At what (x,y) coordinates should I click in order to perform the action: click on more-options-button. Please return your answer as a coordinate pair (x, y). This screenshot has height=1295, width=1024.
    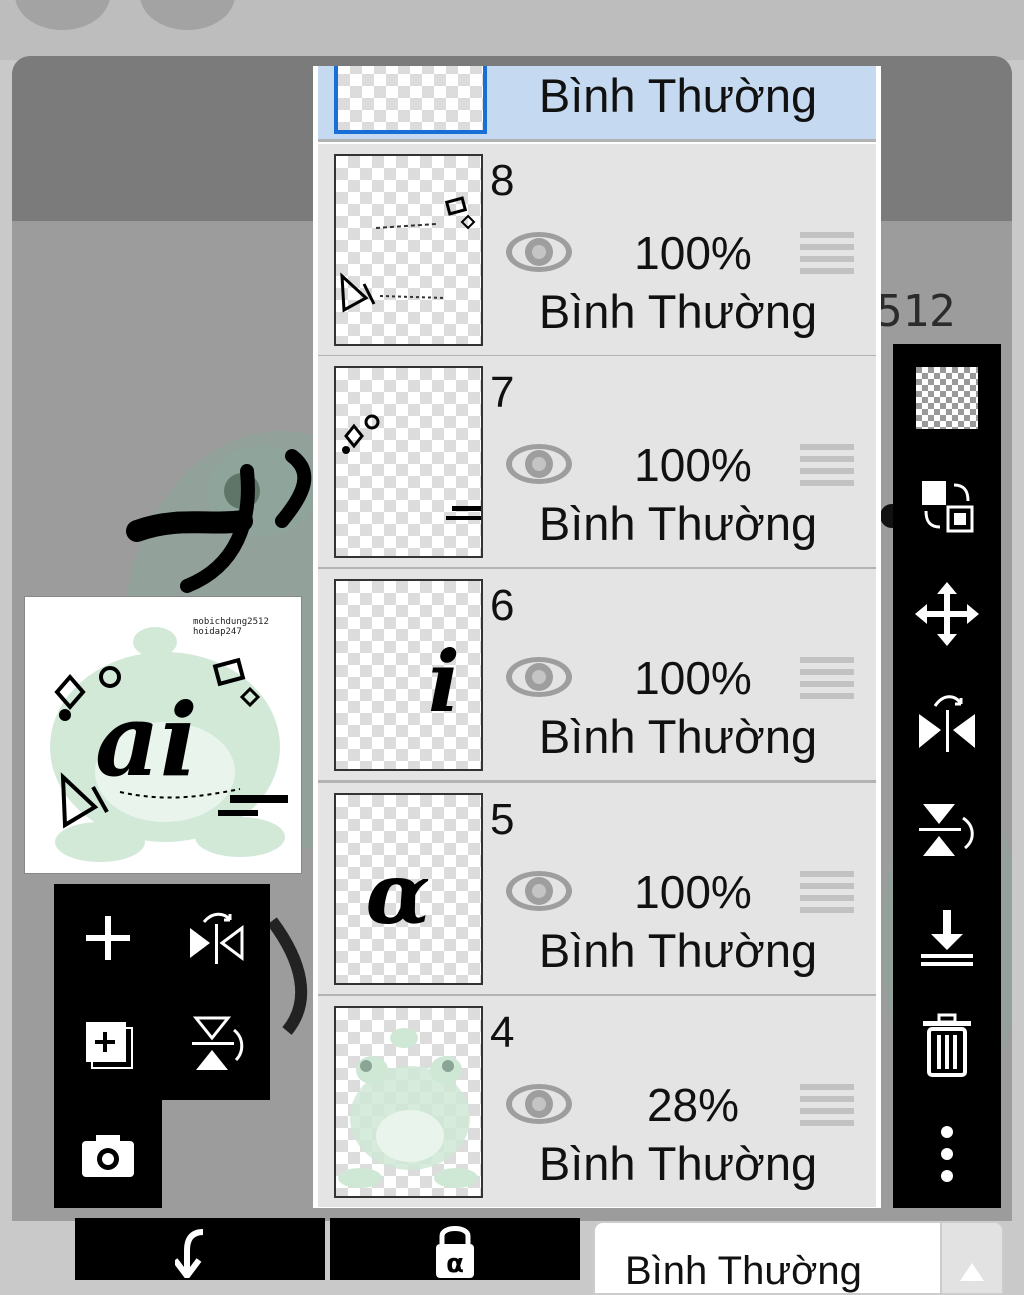
    Looking at the image, I should click on (947, 1154).